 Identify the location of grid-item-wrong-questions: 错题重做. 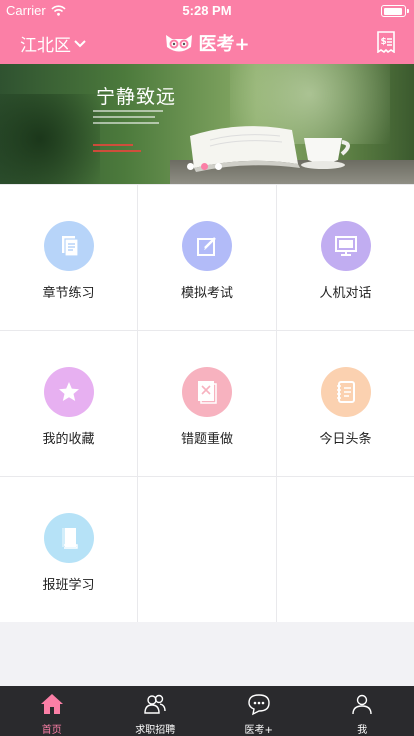
(207, 403).